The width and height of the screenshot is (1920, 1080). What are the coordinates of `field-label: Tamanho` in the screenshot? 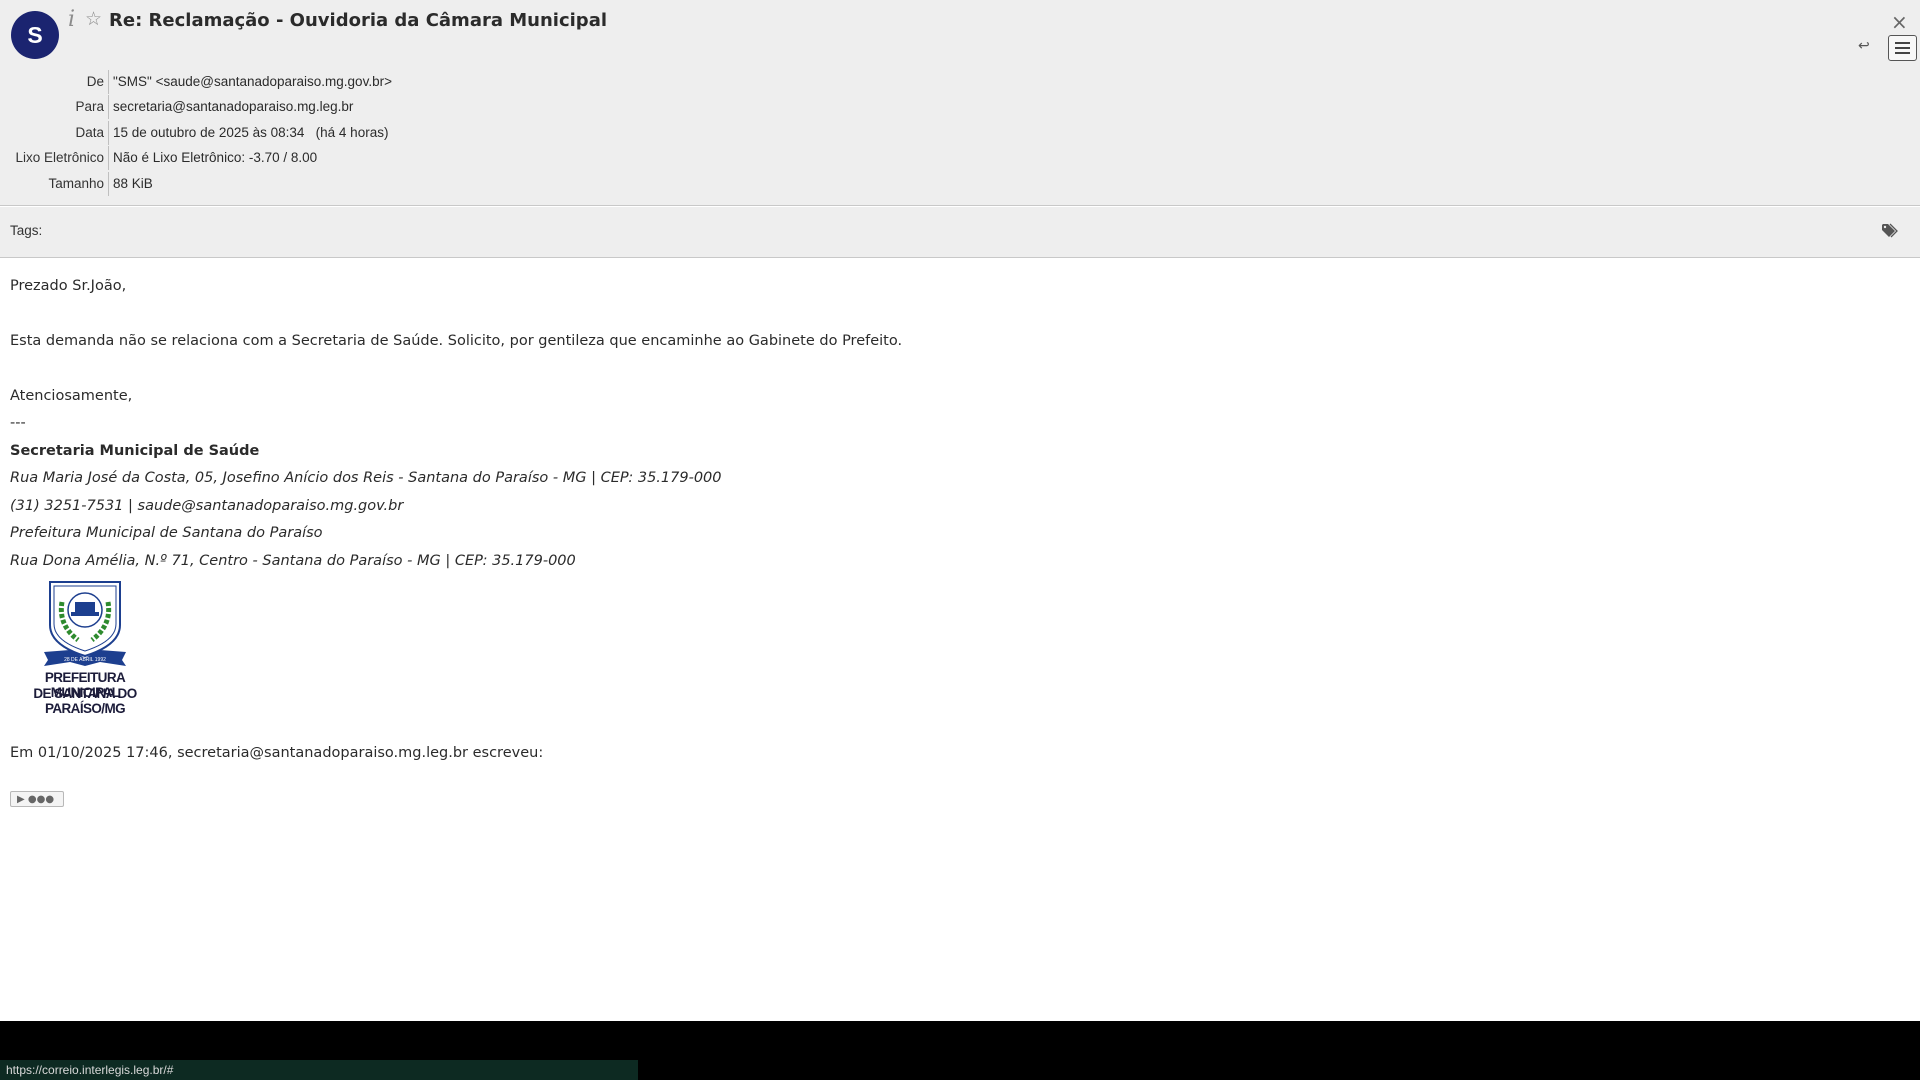 It's located at (76, 183).